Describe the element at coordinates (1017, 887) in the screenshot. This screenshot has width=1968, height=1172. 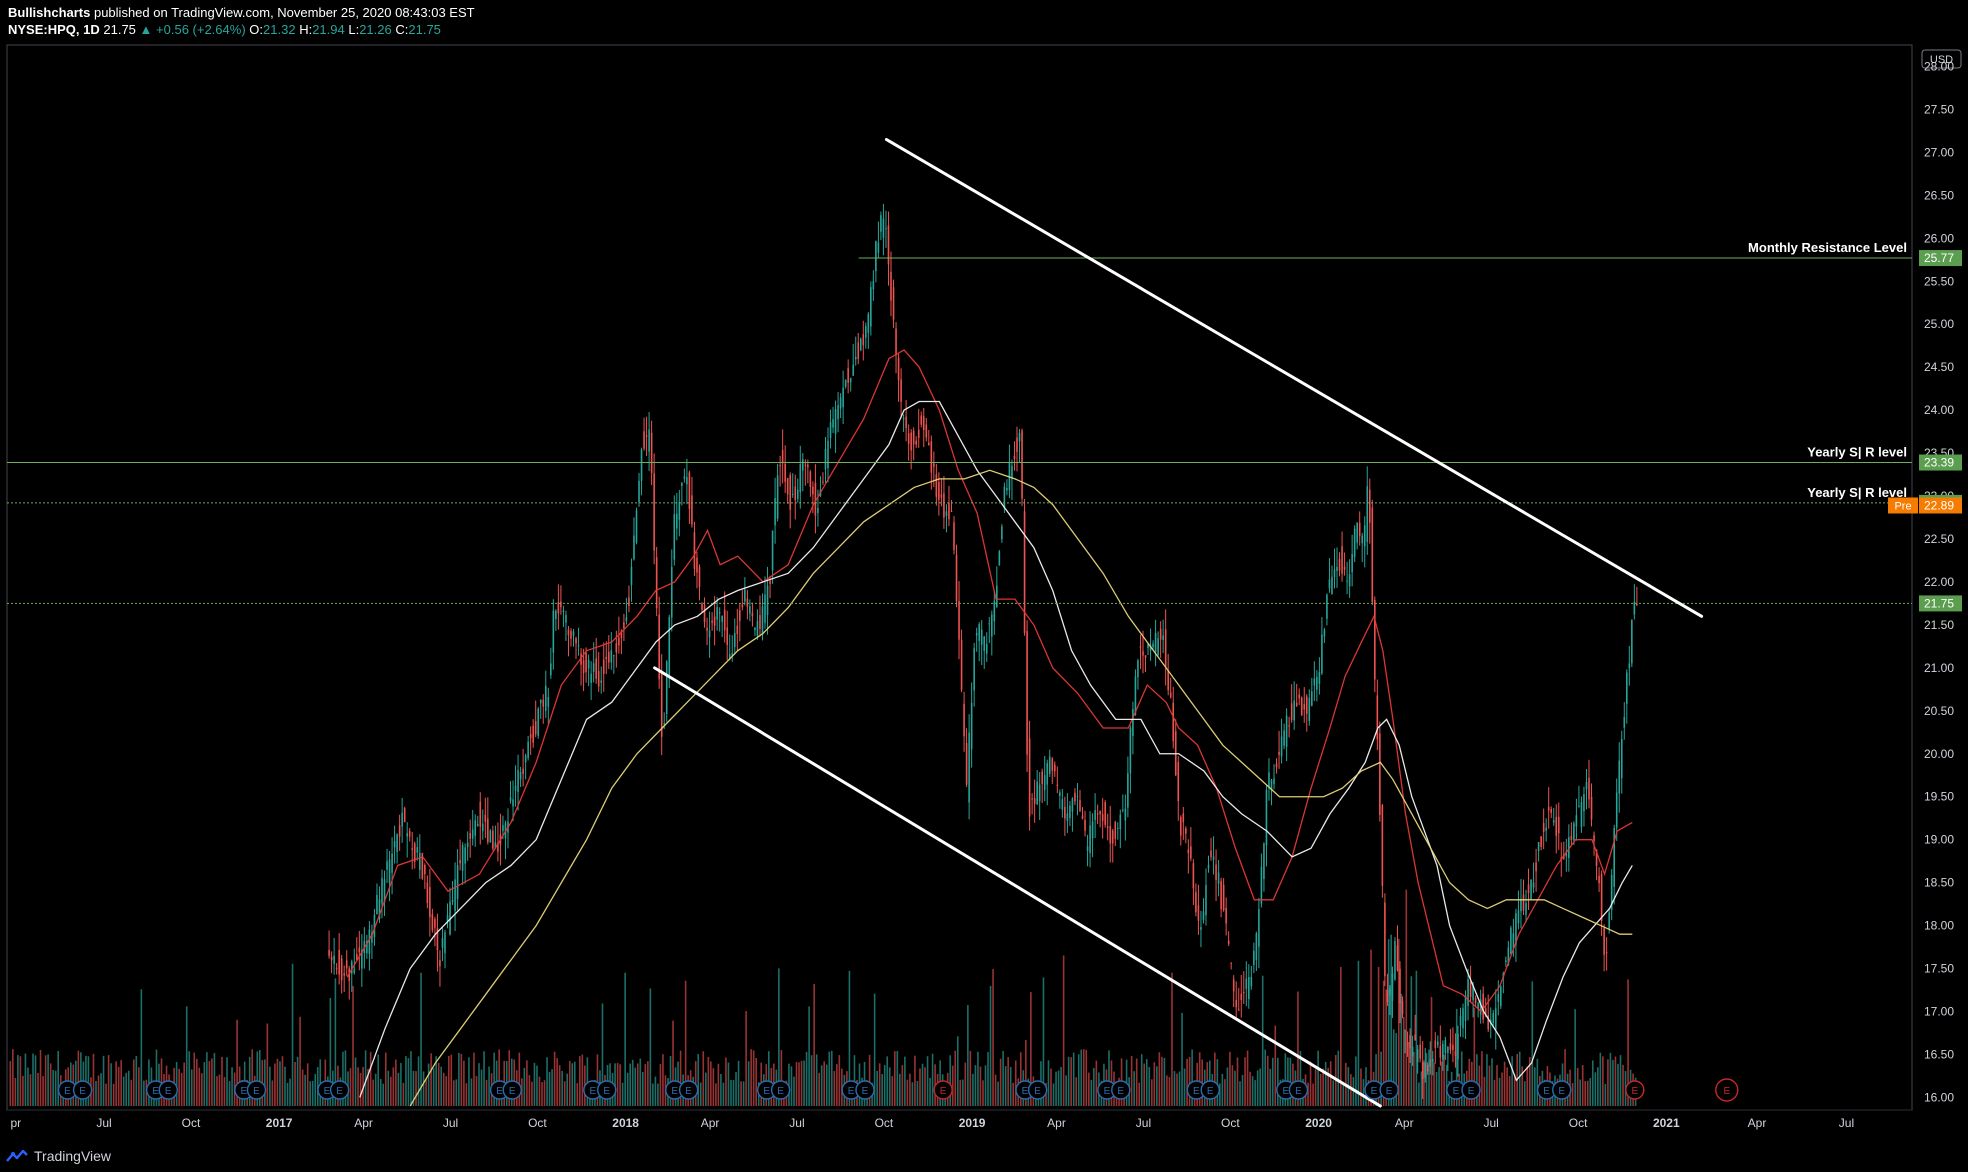
I see `lower-trendline` at that location.